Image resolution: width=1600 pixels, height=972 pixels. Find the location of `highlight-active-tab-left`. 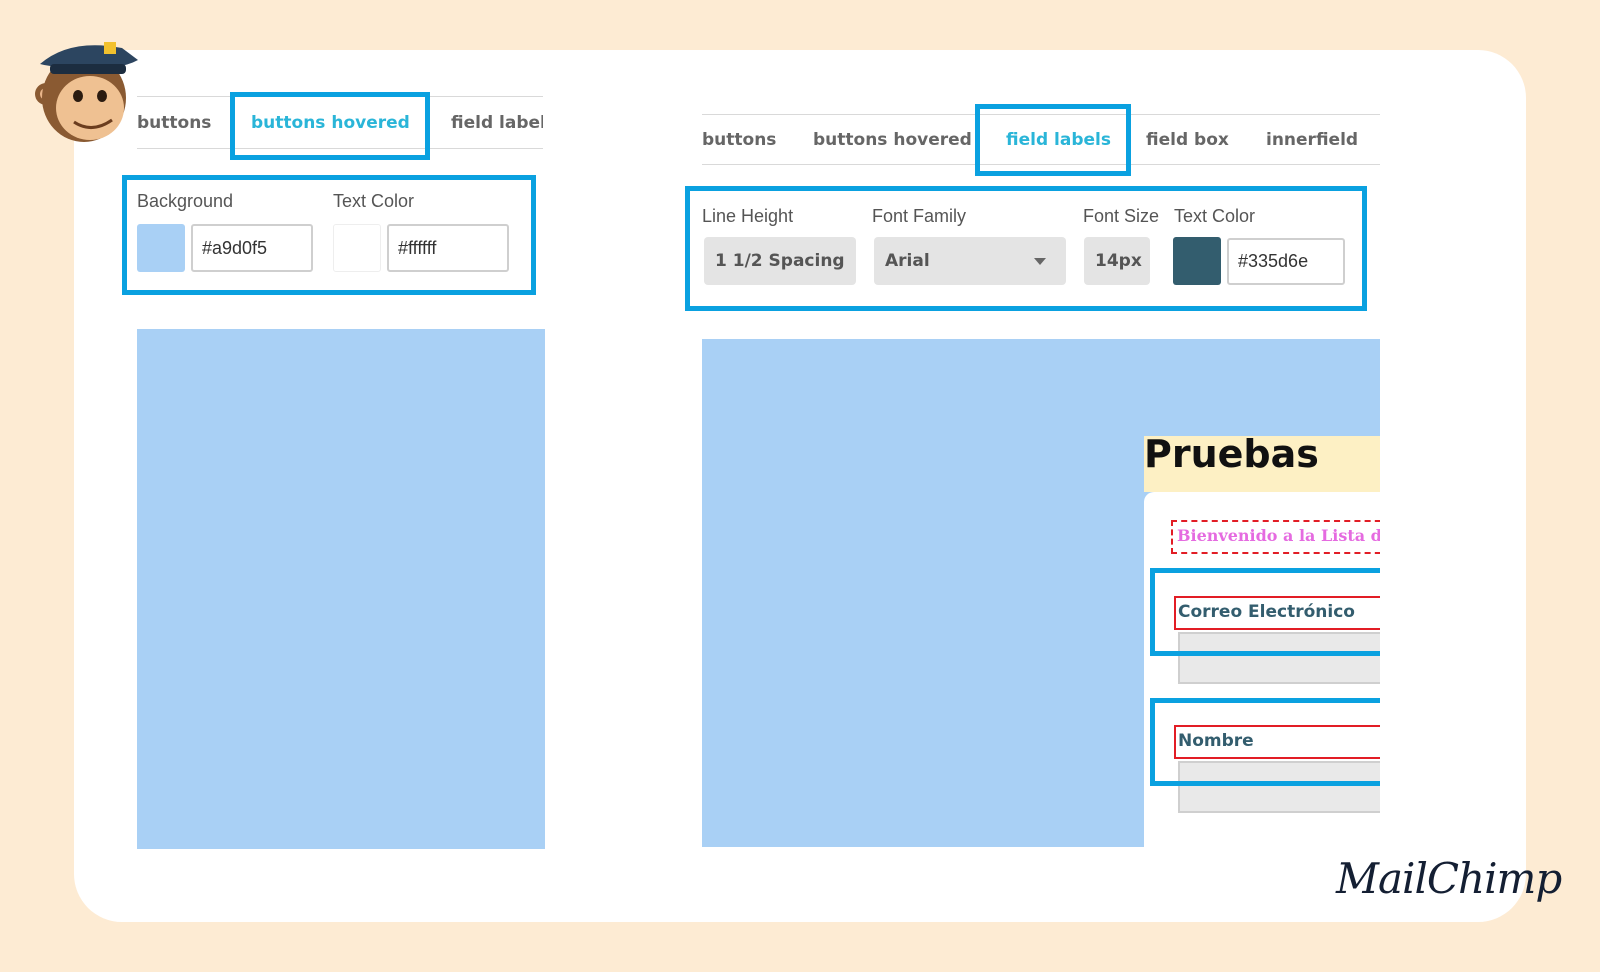

highlight-active-tab-left is located at coordinates (330, 126).